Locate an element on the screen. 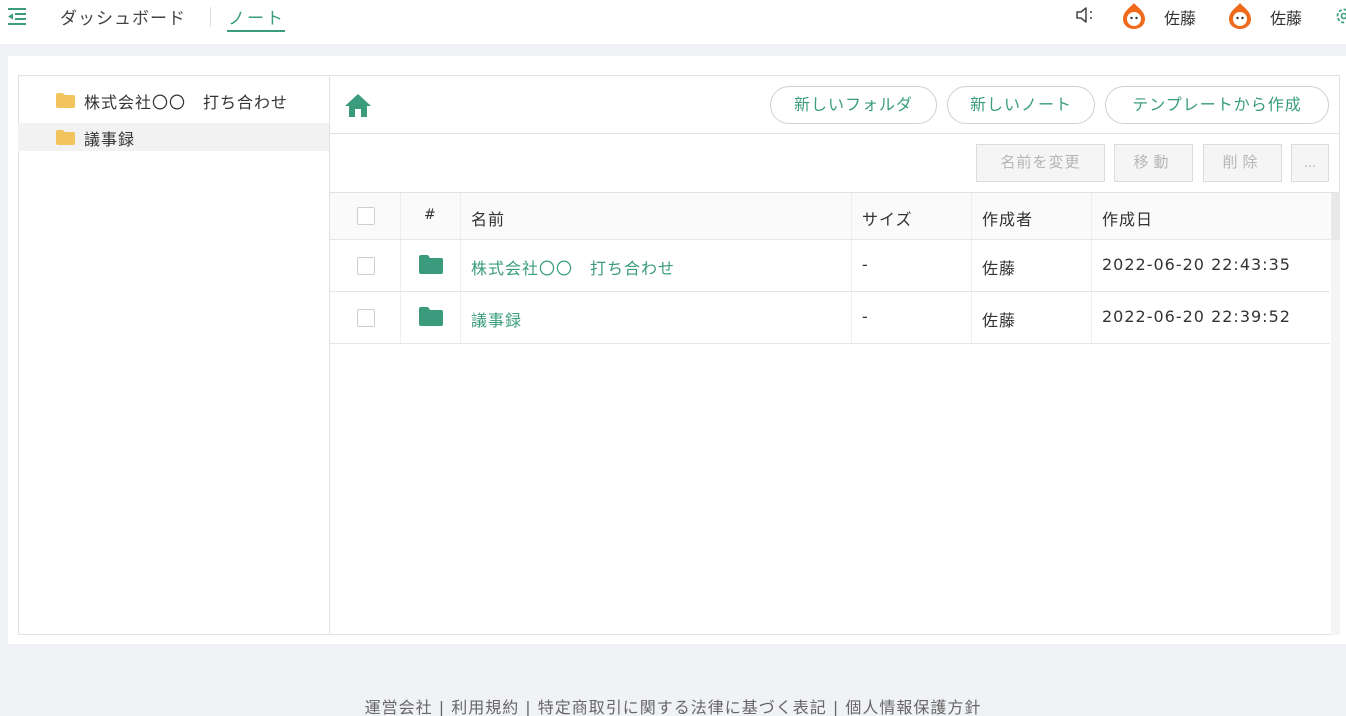 This screenshot has width=1346, height=716. tree-item-label: 議事録 is located at coordinates (110, 139).